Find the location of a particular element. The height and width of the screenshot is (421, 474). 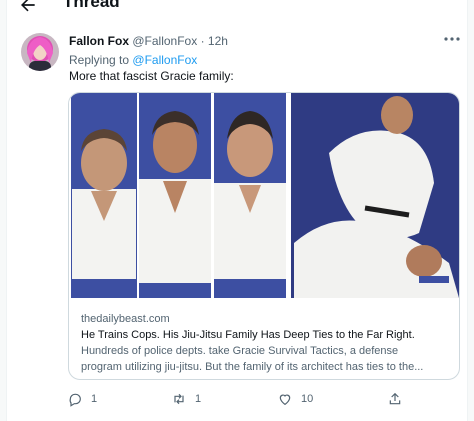

more-horizontal-icon is located at coordinates (452, 39).